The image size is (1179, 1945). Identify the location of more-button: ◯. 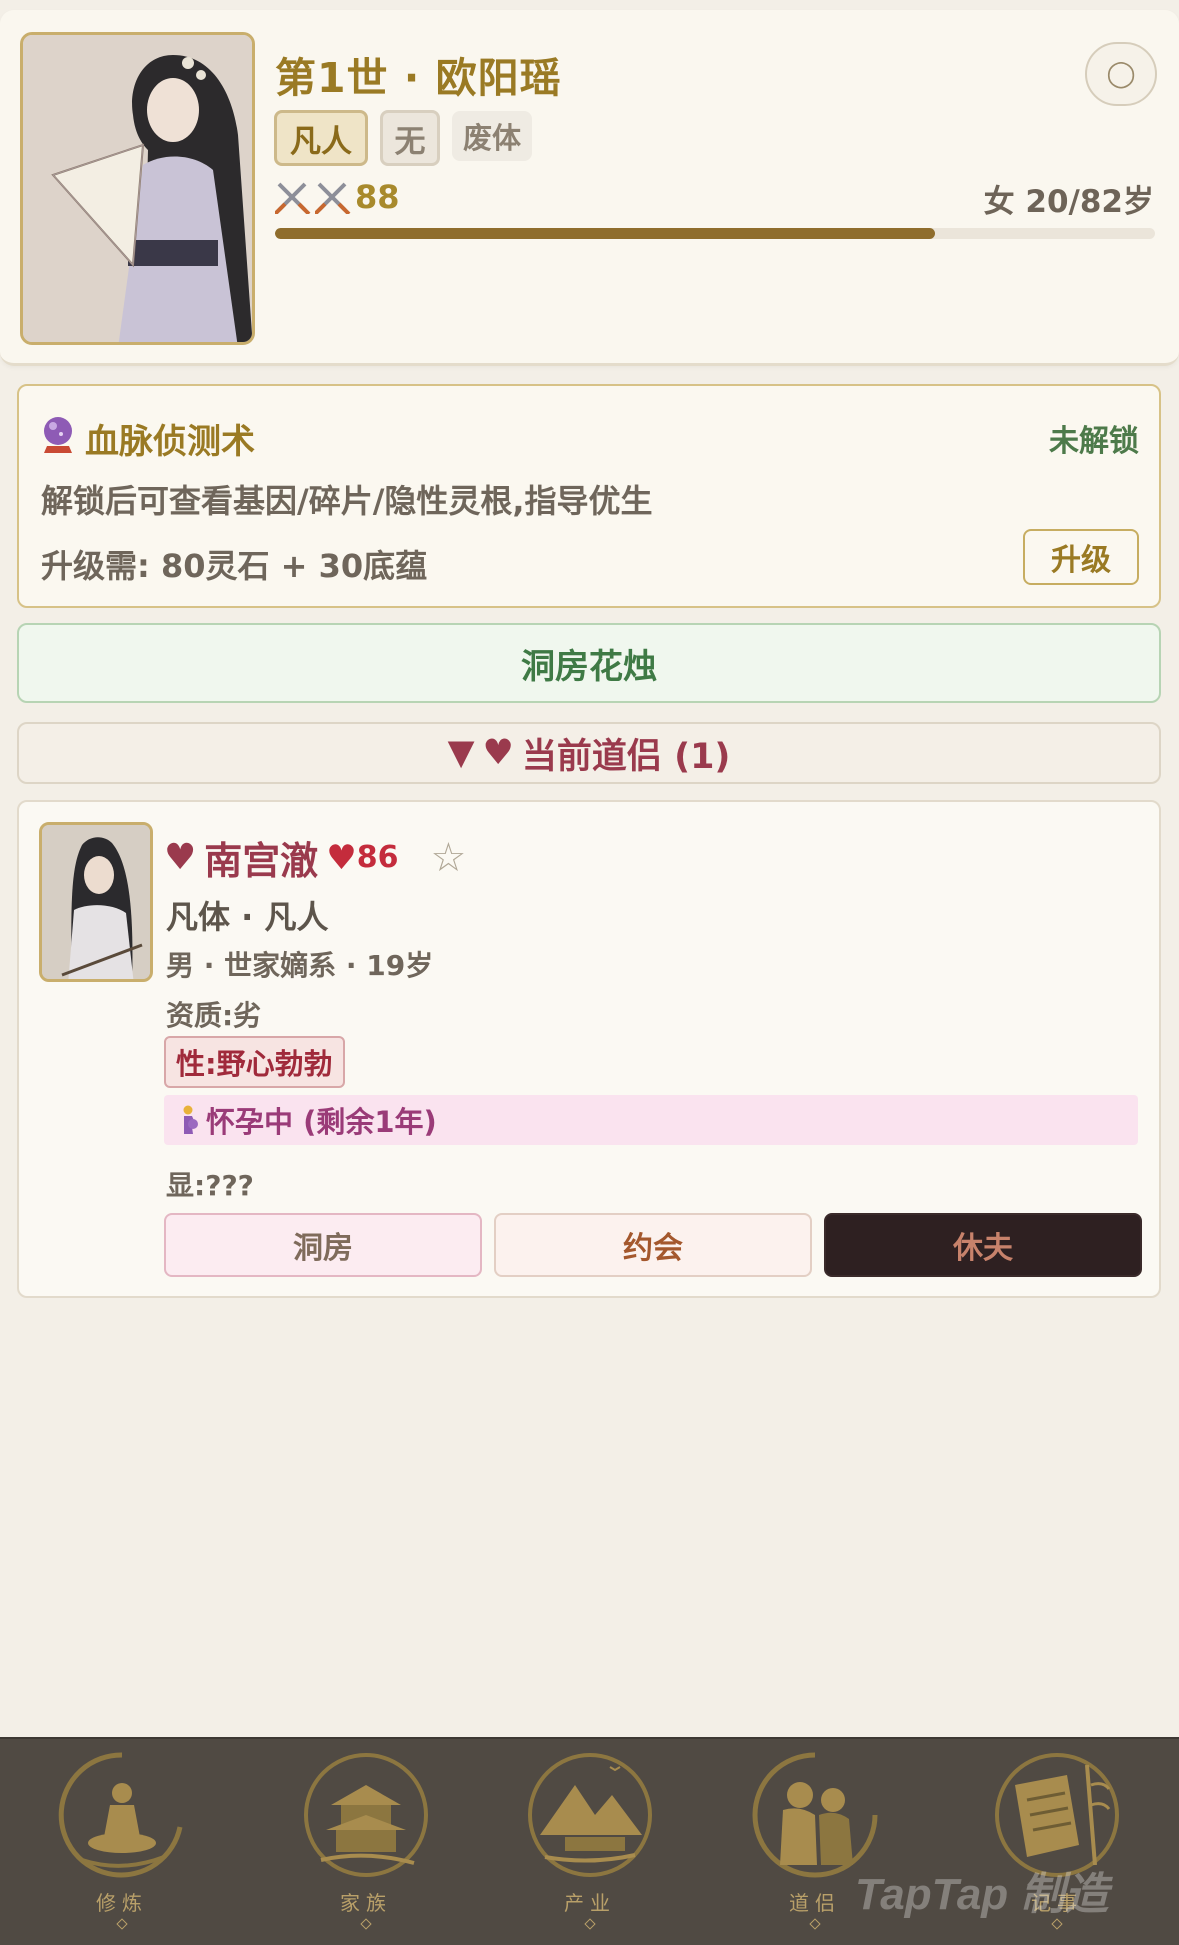
(1121, 74).